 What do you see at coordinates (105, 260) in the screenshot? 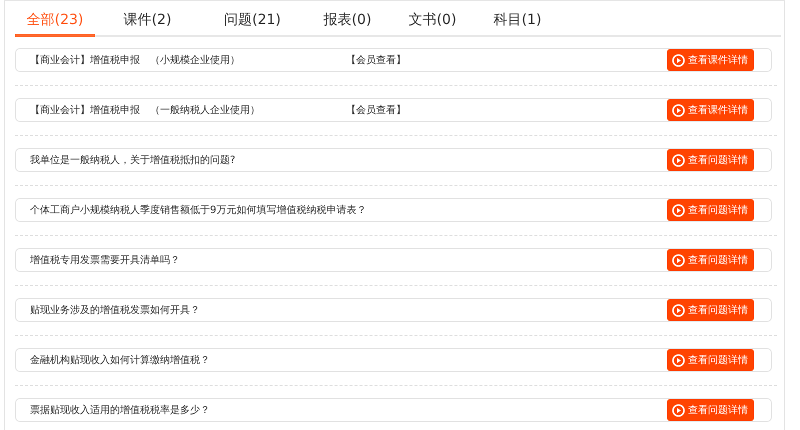
I see `item-title: 增值税专用发票需要开具清单吗？` at bounding box center [105, 260].